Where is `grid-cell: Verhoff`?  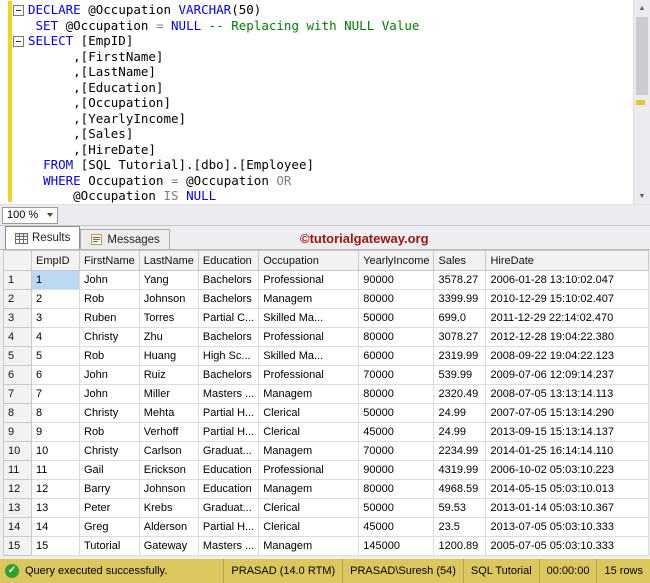 grid-cell: Verhoff is located at coordinates (168, 432).